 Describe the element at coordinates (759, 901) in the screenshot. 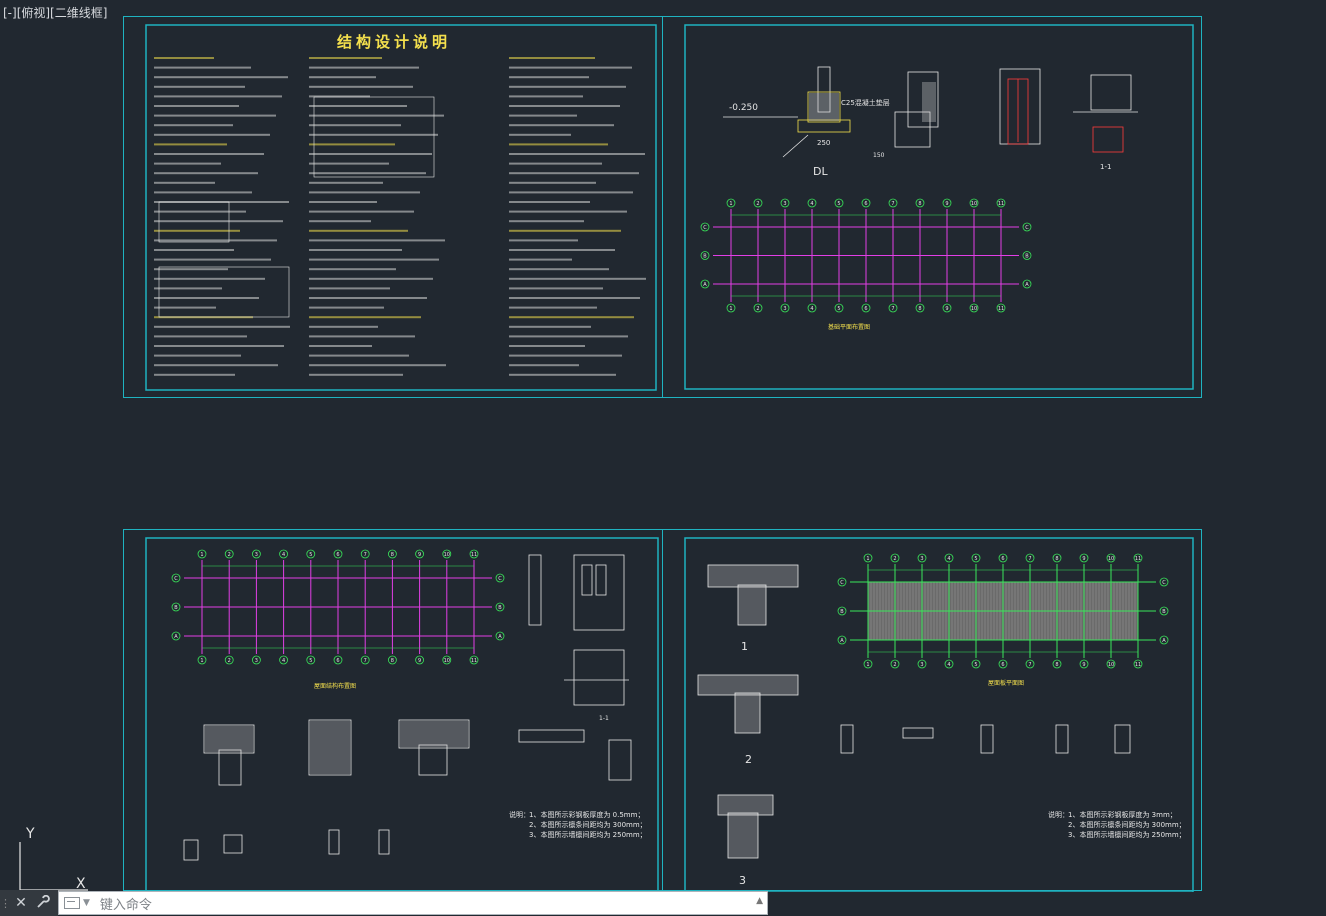

I see `expand-up-icon: ▲` at that location.